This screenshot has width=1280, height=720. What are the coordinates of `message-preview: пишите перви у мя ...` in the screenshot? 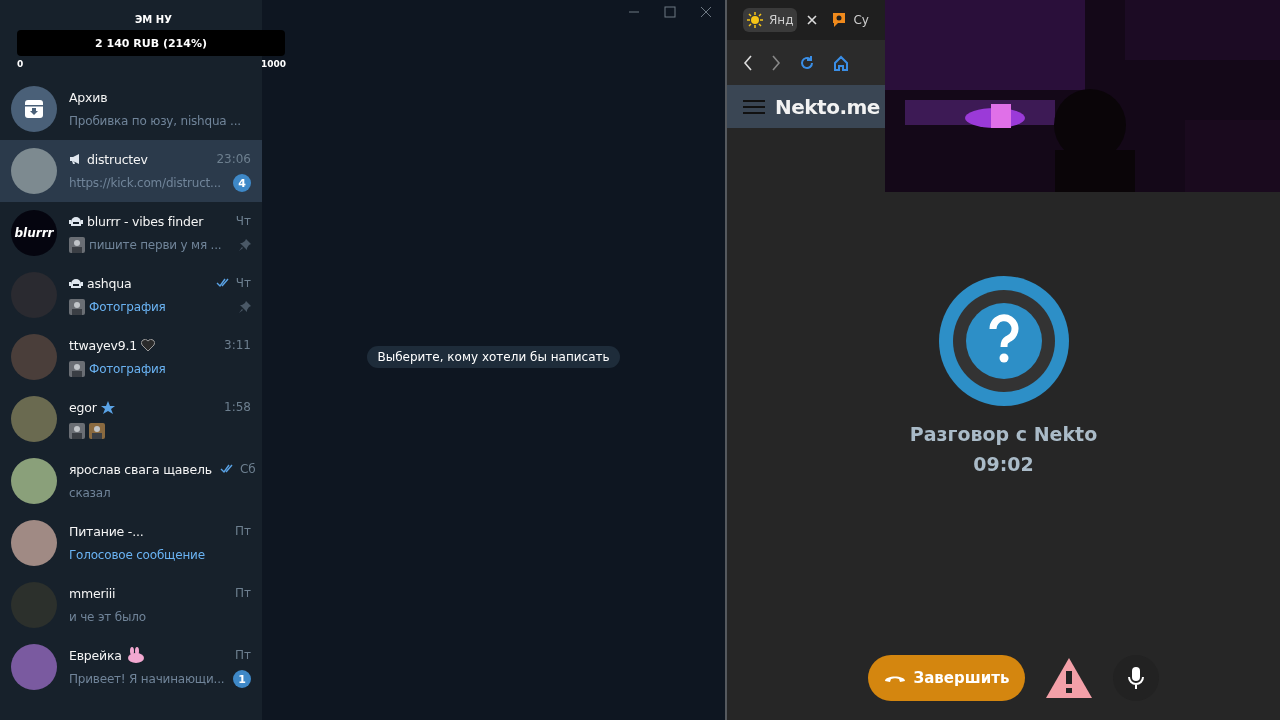 It's located at (155, 245).